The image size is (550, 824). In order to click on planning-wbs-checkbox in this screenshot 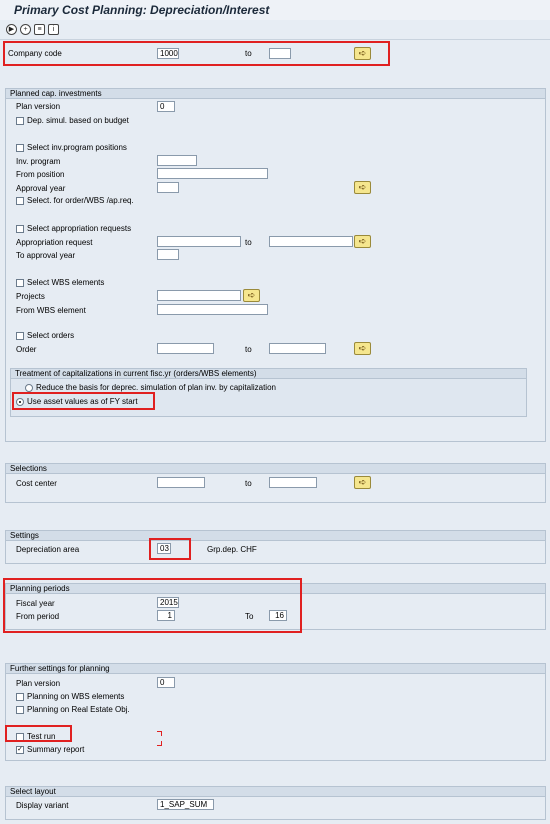, I will do `click(20, 697)`.